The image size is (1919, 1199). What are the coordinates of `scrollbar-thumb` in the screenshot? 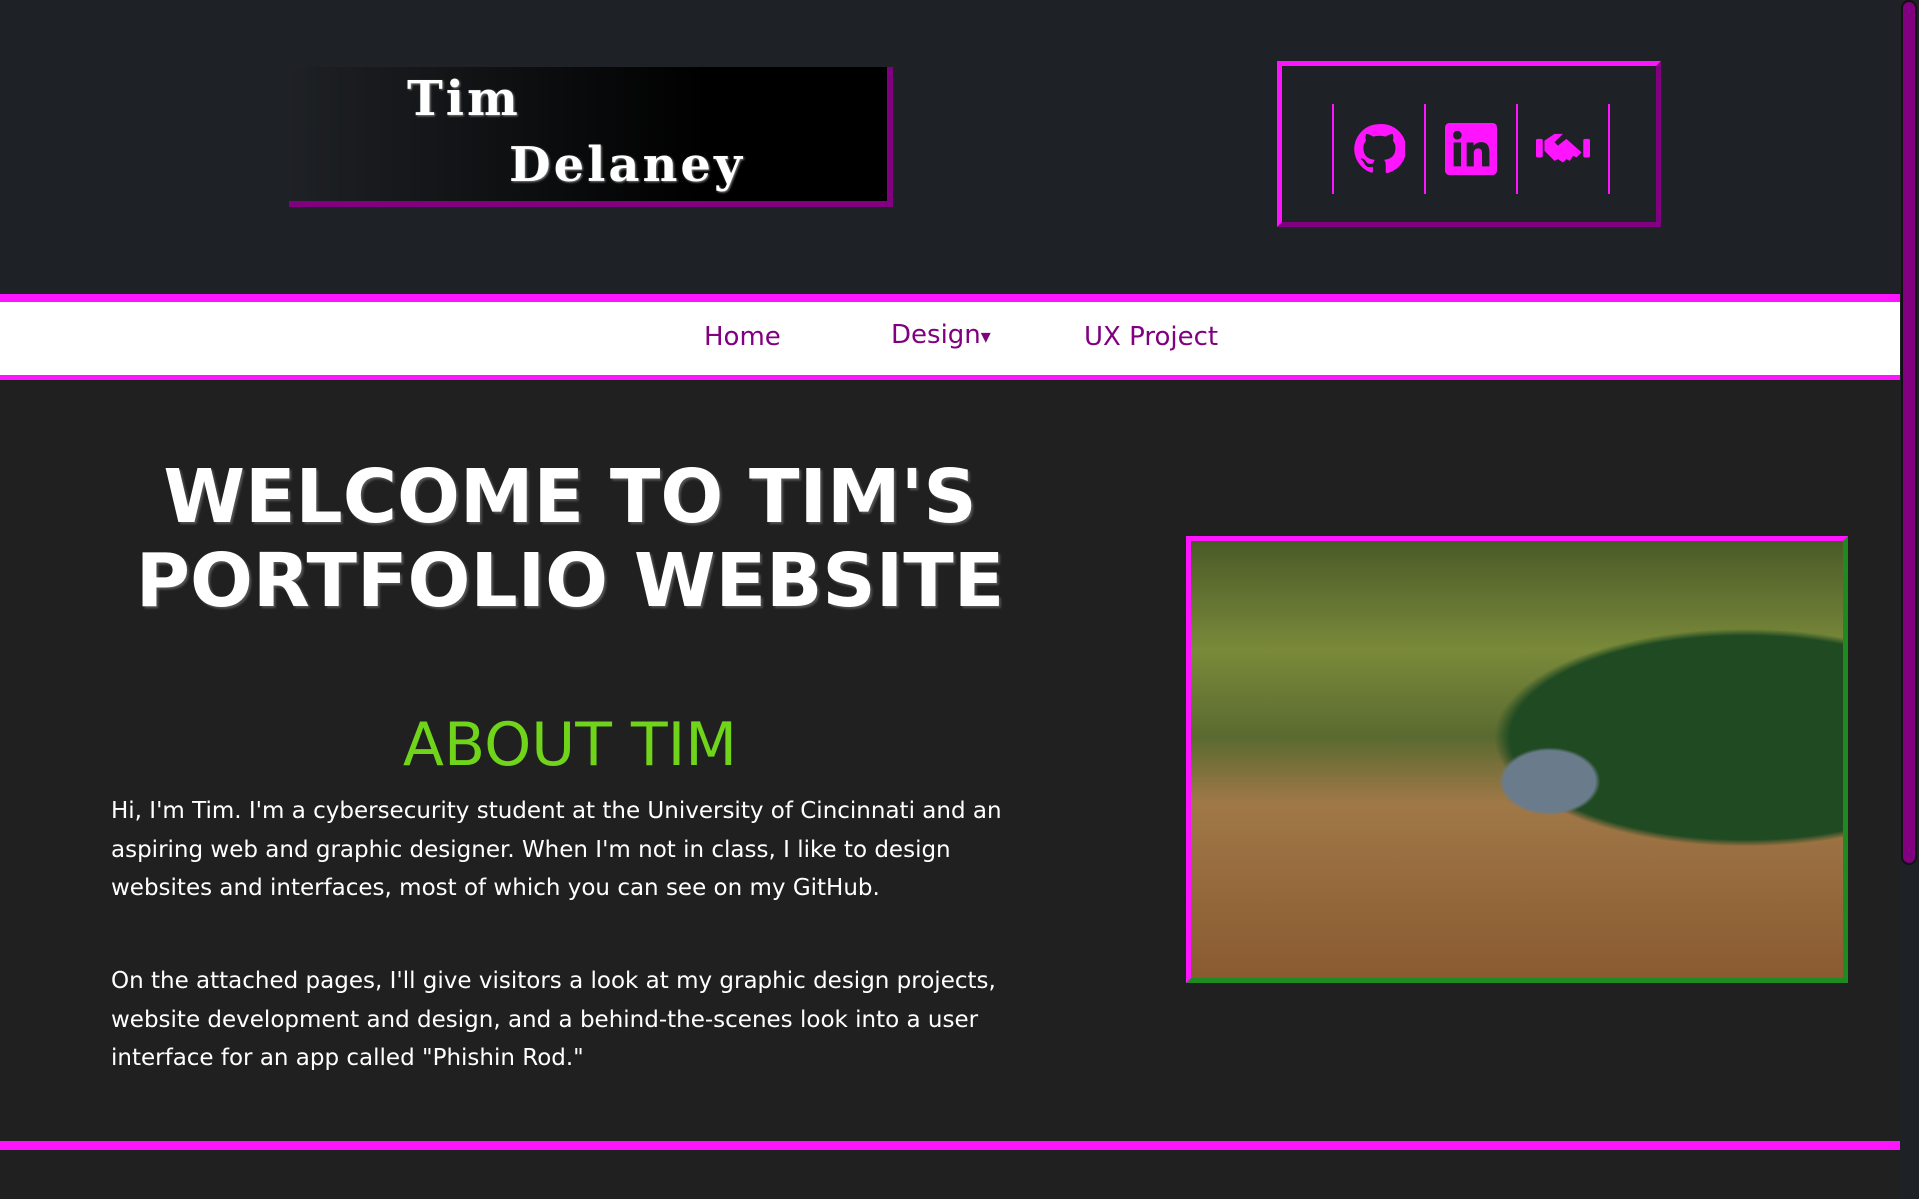 It's located at (1909, 432).